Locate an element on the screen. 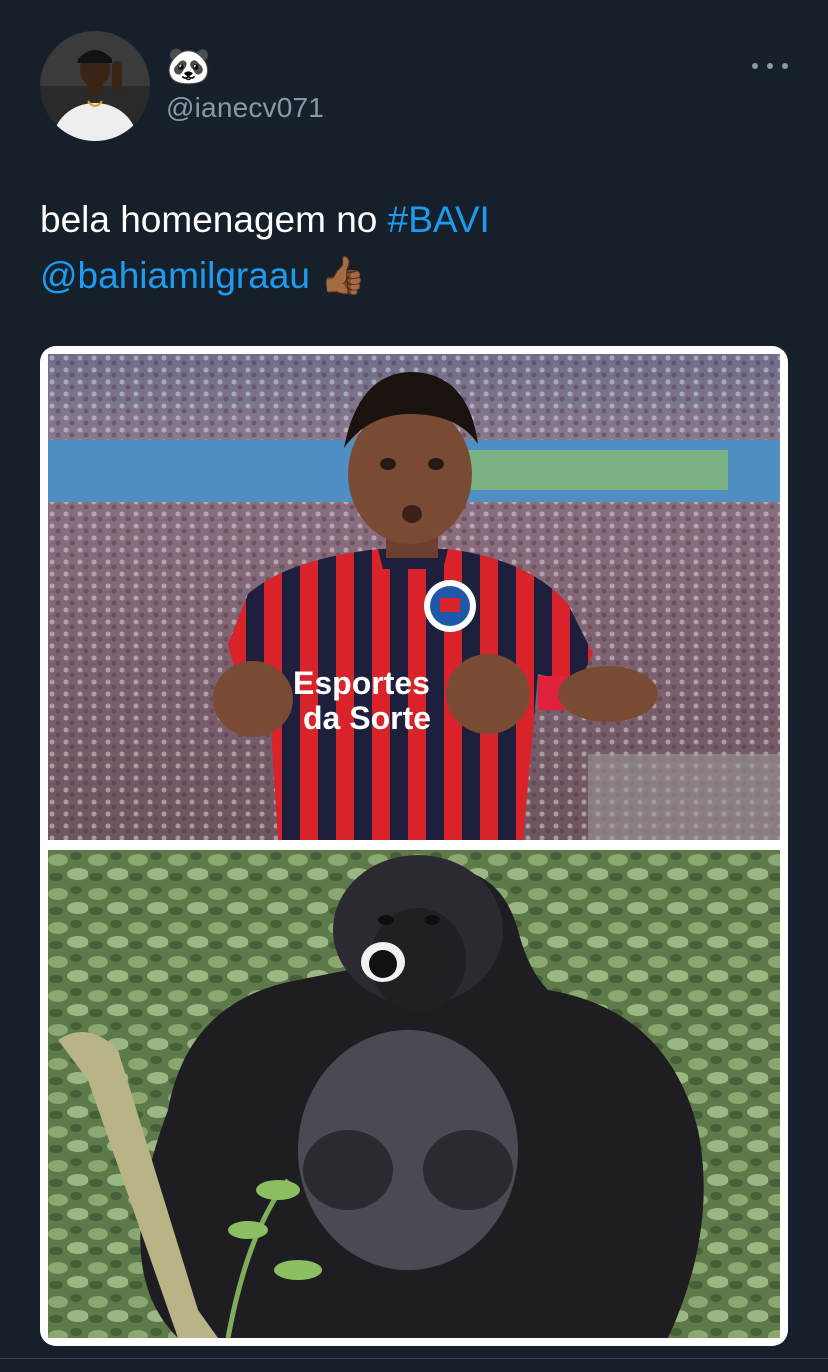 The height and width of the screenshot is (1372, 828). jersey-sponsor-line1: Esportes is located at coordinates (361, 683).